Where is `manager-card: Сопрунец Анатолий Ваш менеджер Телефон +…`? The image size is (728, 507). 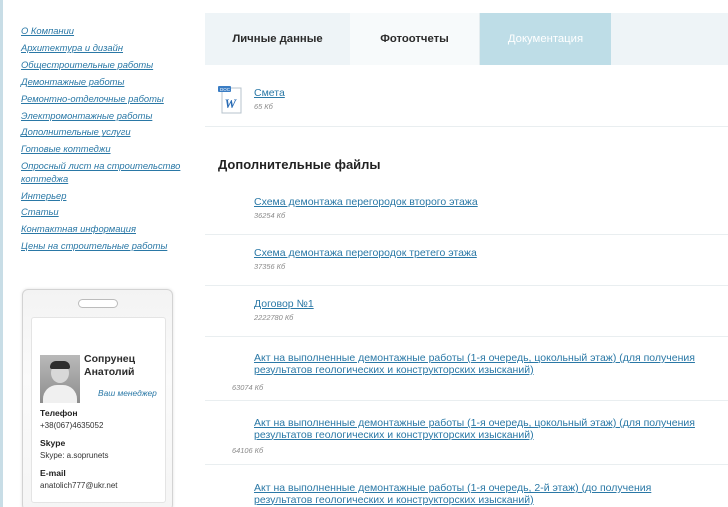 manager-card: Сопрунец Анатолий Ваш менеджер Телефон +… is located at coordinates (97, 398).